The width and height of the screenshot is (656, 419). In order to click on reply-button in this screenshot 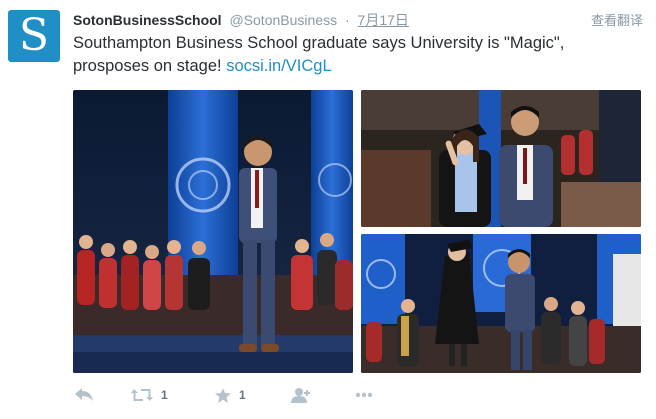, I will do `click(84, 395)`.